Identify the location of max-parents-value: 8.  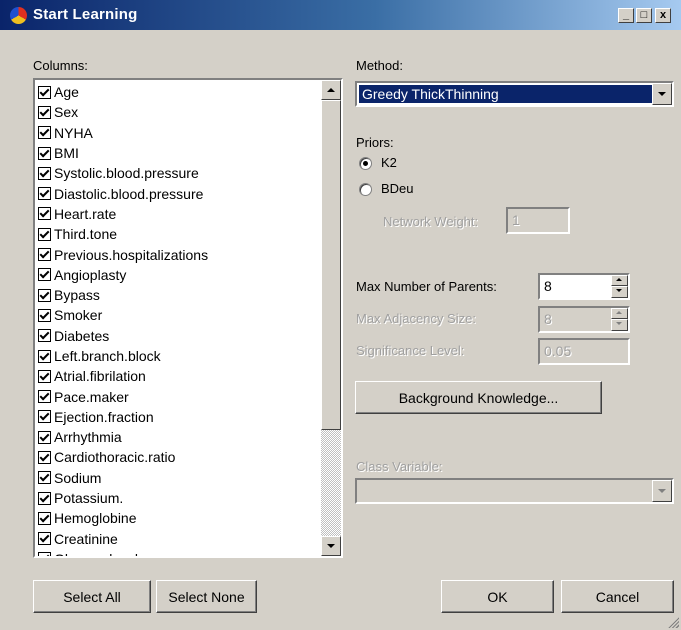
(548, 286).